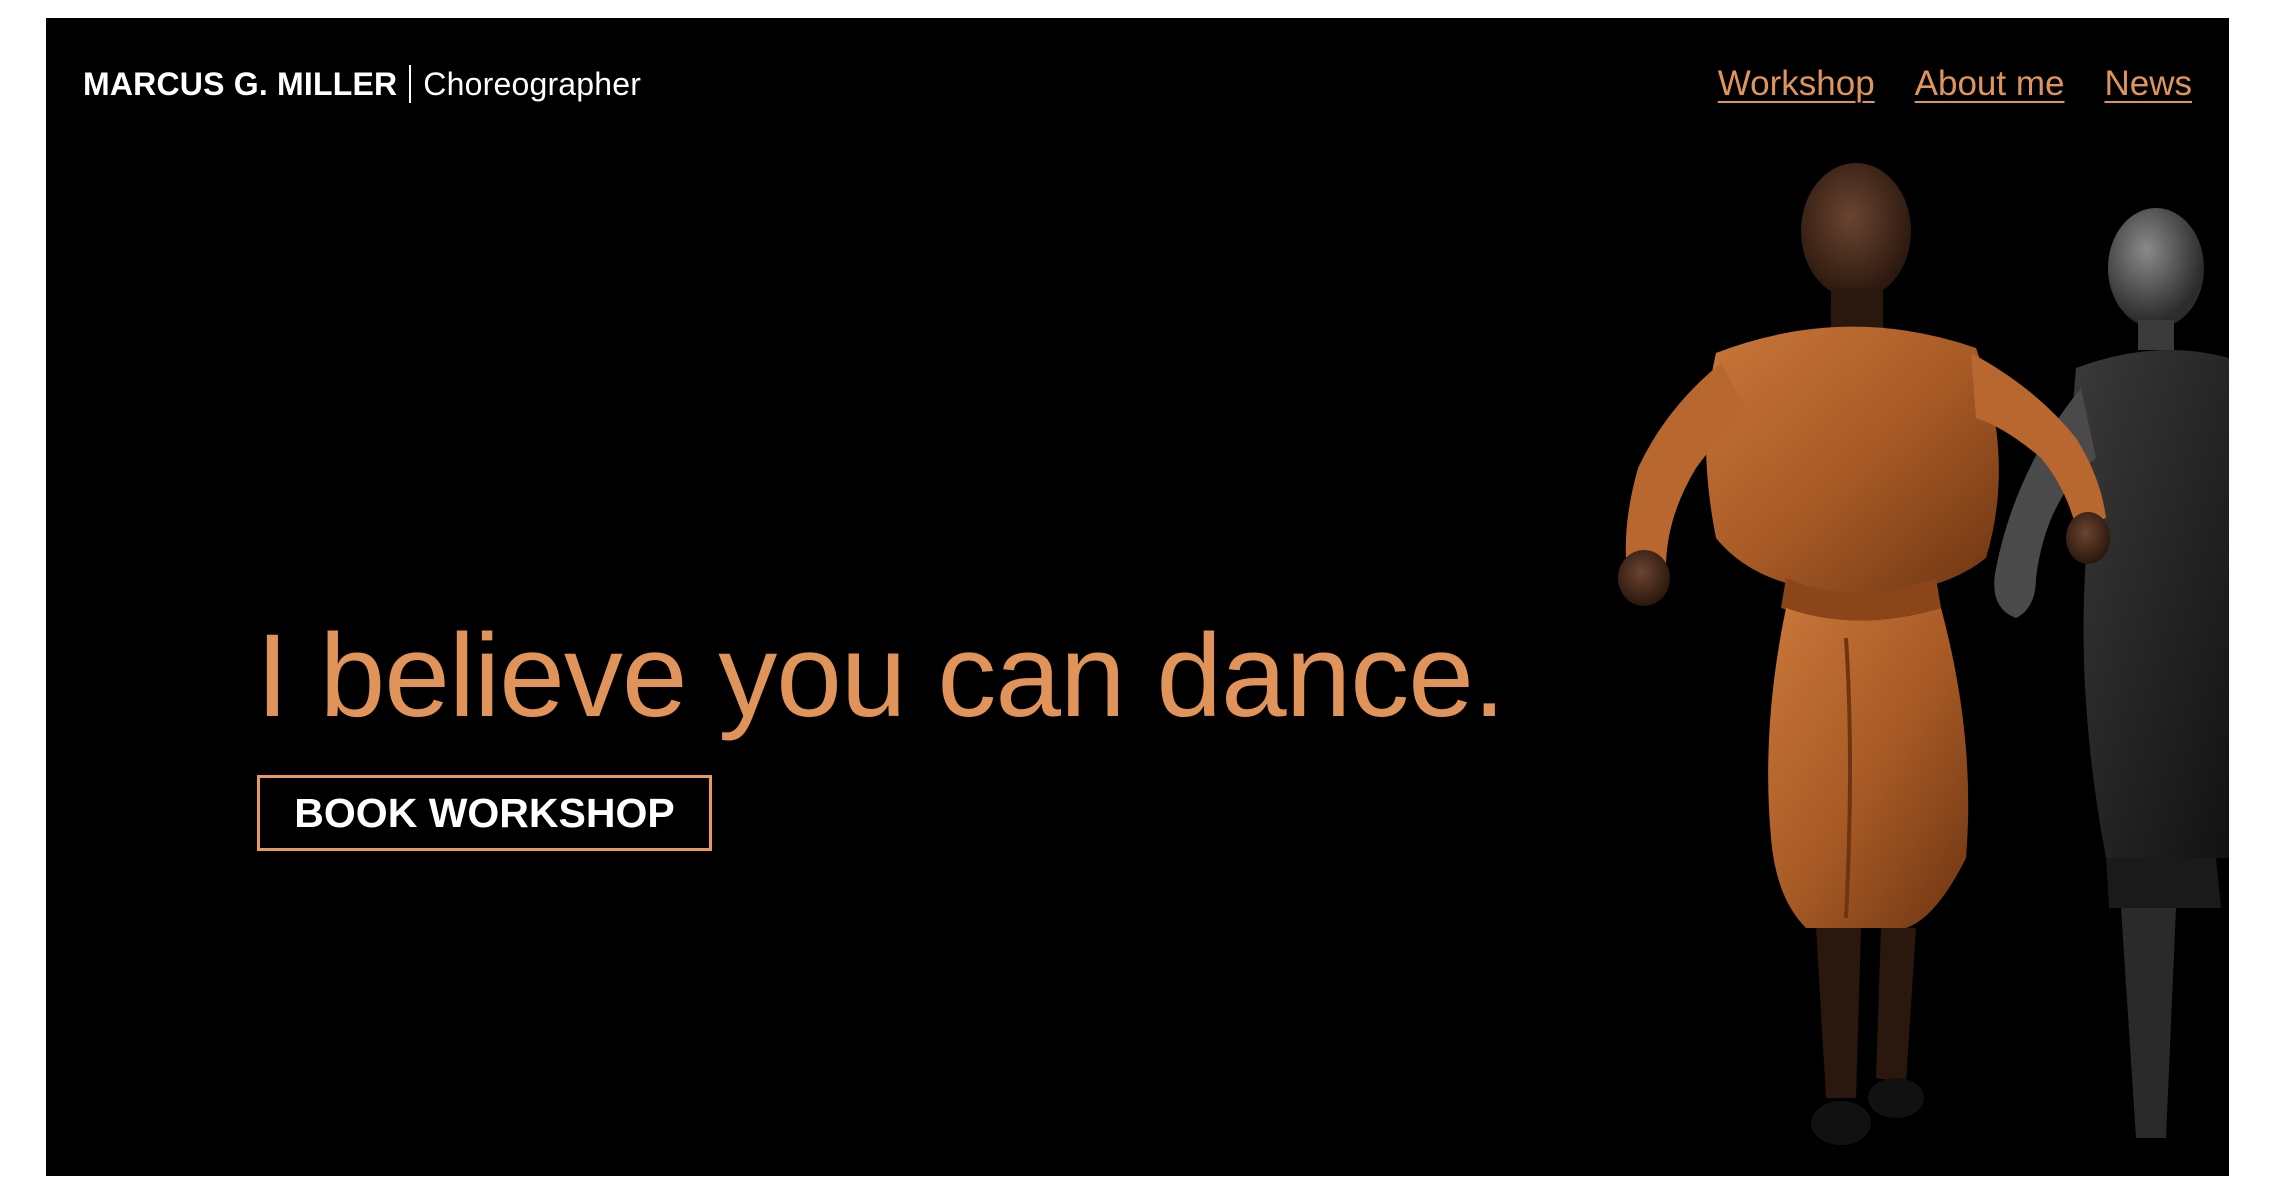  Describe the element at coordinates (1796, 84) in the screenshot. I see `nav-link-workshop: Workshop` at that location.